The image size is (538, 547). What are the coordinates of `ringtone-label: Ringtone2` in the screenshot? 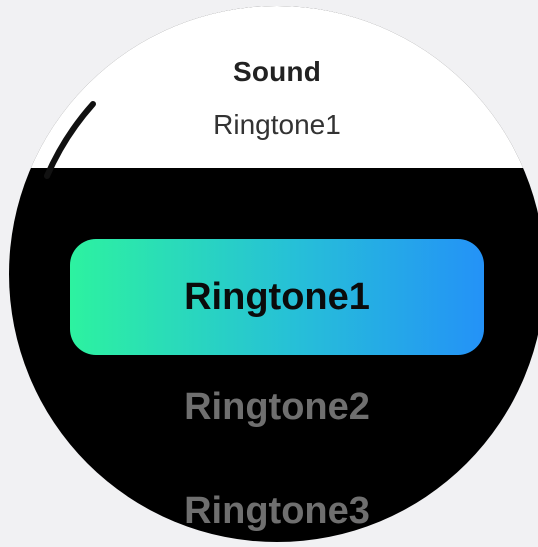 It's located at (277, 406).